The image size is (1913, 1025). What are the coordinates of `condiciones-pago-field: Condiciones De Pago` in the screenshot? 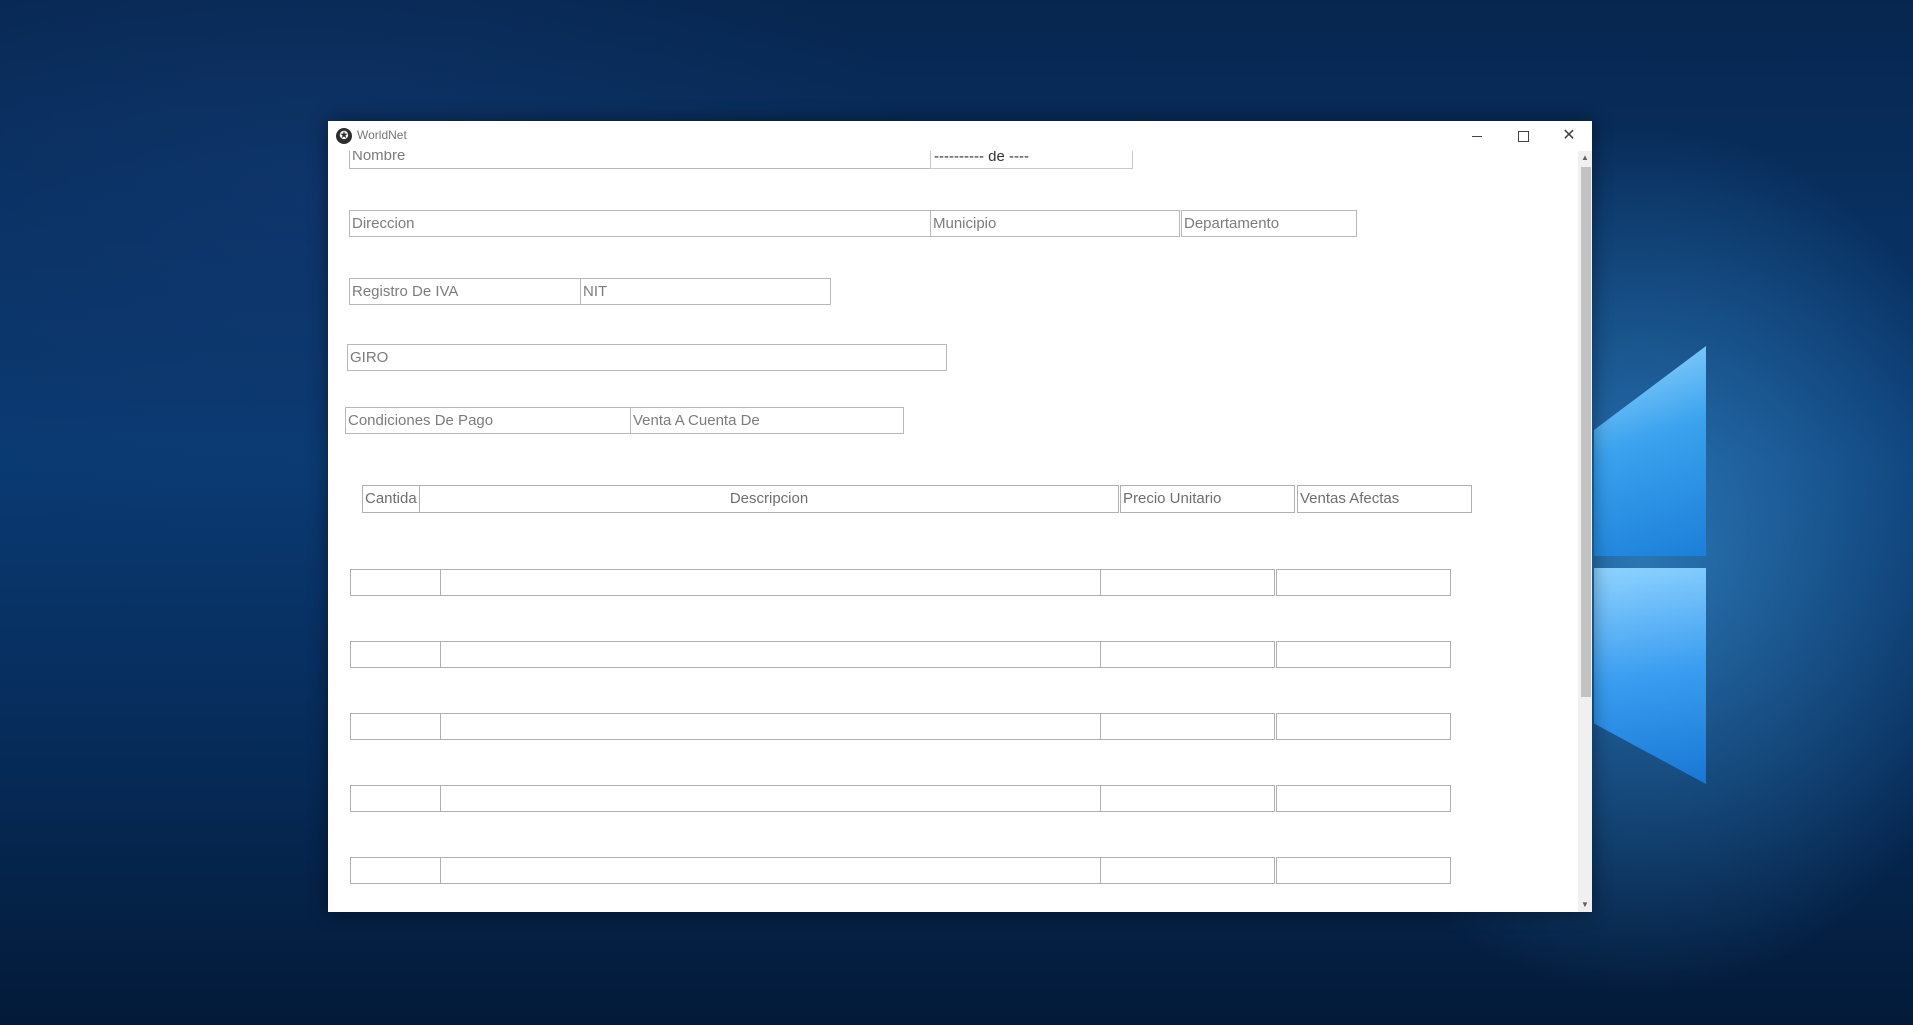 It's located at (488, 420).